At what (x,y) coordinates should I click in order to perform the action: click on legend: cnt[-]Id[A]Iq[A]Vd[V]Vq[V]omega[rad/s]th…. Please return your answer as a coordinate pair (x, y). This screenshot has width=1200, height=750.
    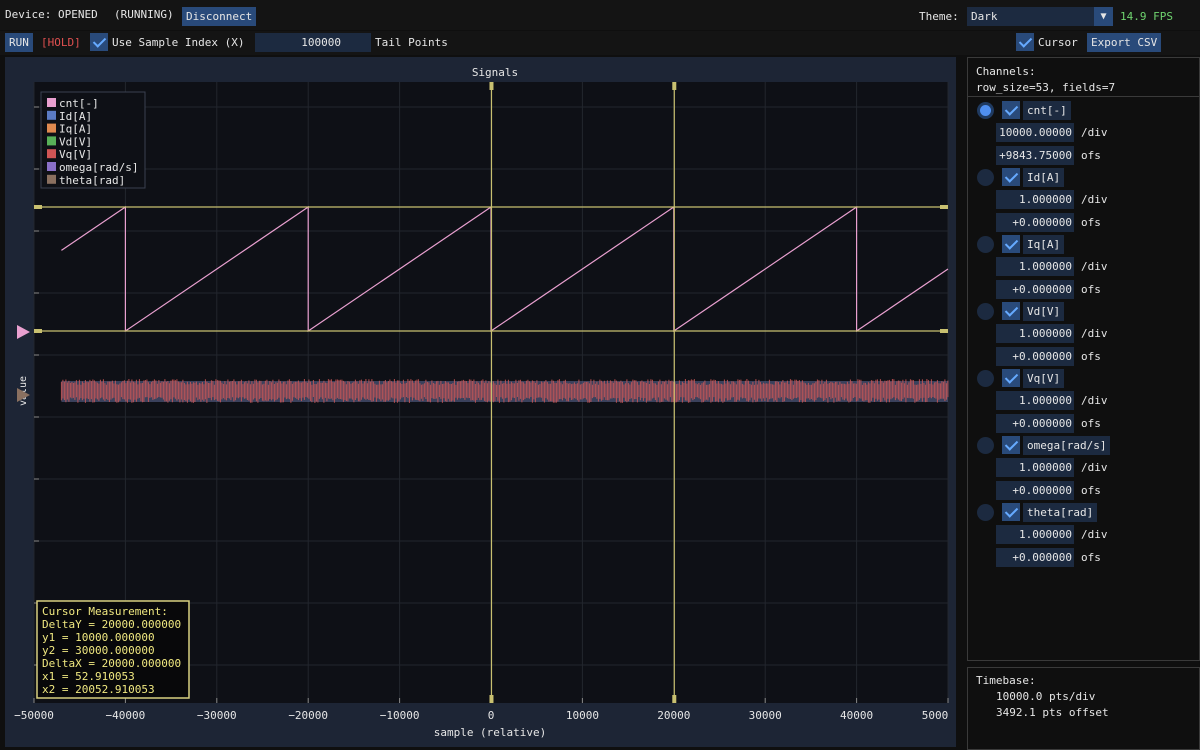
    Looking at the image, I should click on (93, 140).